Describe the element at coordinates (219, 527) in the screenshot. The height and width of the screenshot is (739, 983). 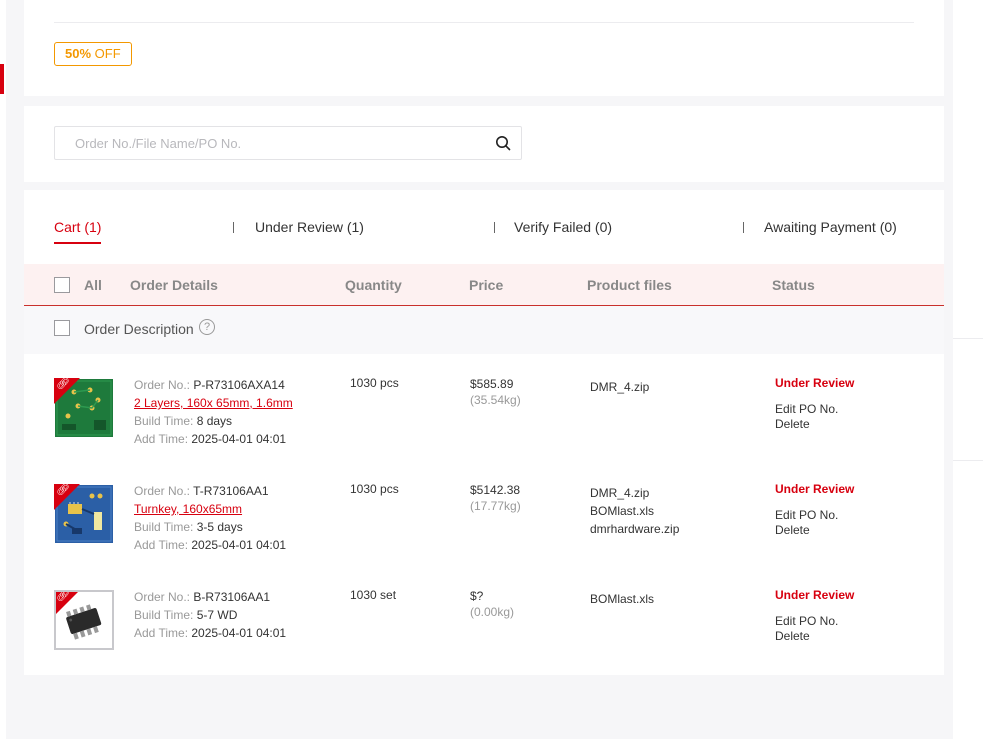
I see `build-time: 3-5 days` at that location.